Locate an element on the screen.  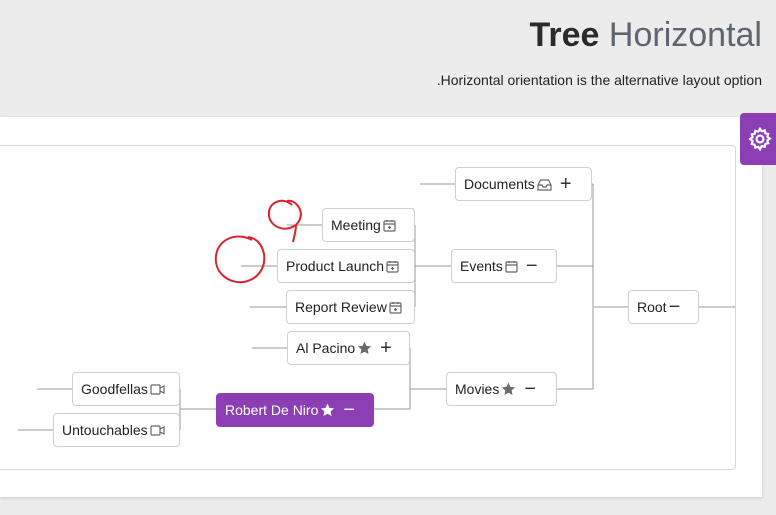
tree-node-al-pacino: Al Pacino + is located at coordinates (348, 348).